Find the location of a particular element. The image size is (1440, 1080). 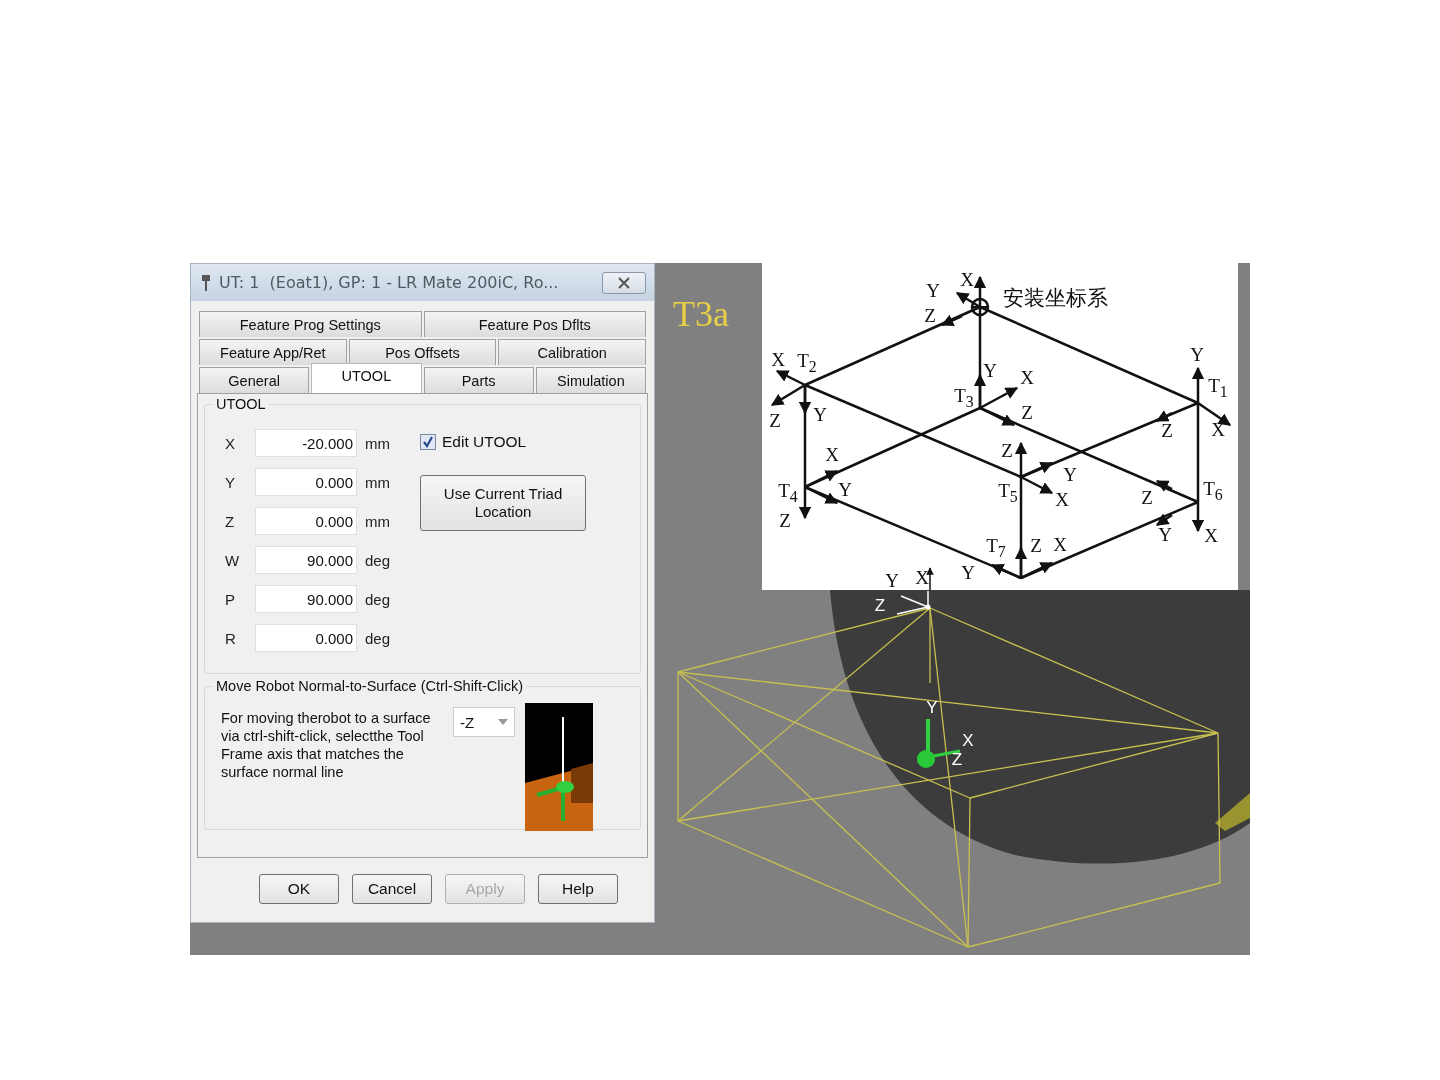

field-label: X is located at coordinates (230, 443).